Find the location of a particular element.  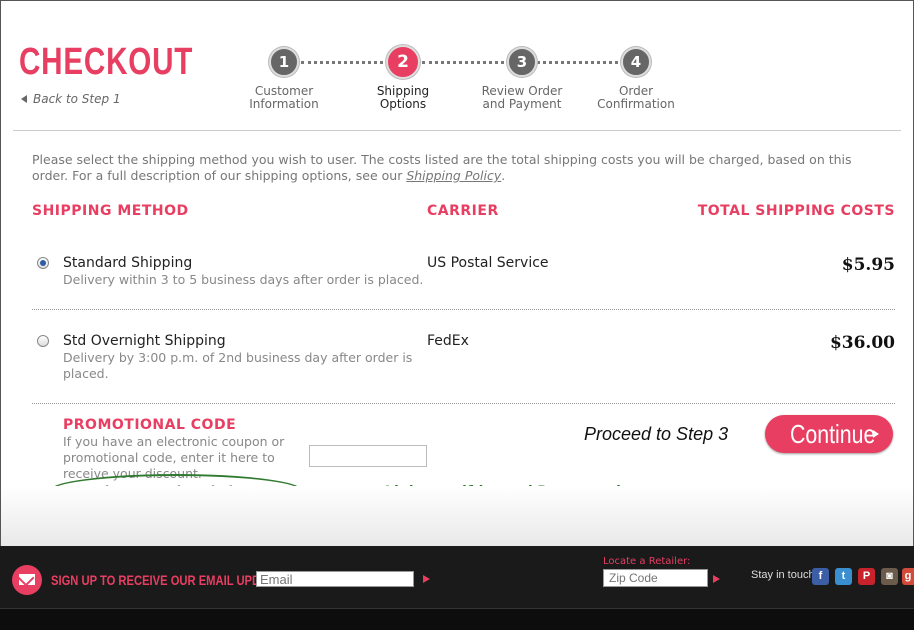

page-title: CHECKOUT is located at coordinates (106, 62).